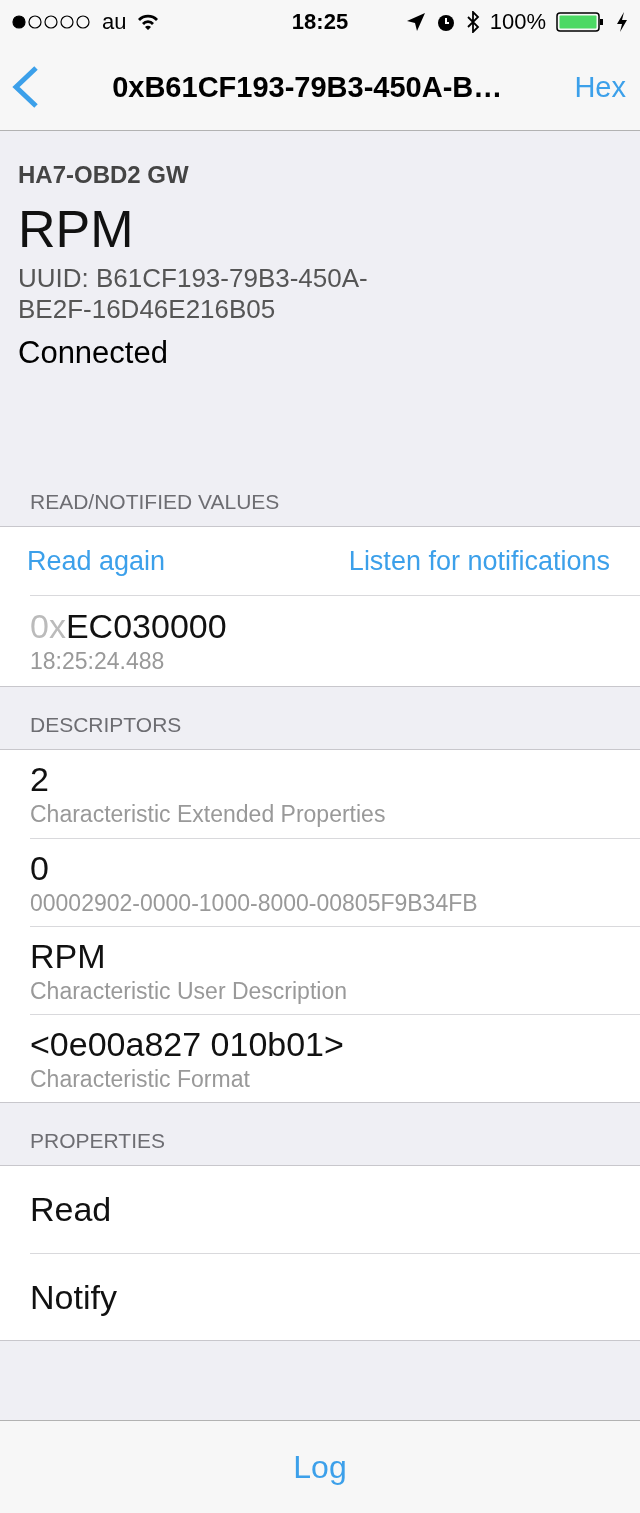 The width and height of the screenshot is (640, 1513). What do you see at coordinates (581, 22) in the screenshot?
I see `battery-icon` at bounding box center [581, 22].